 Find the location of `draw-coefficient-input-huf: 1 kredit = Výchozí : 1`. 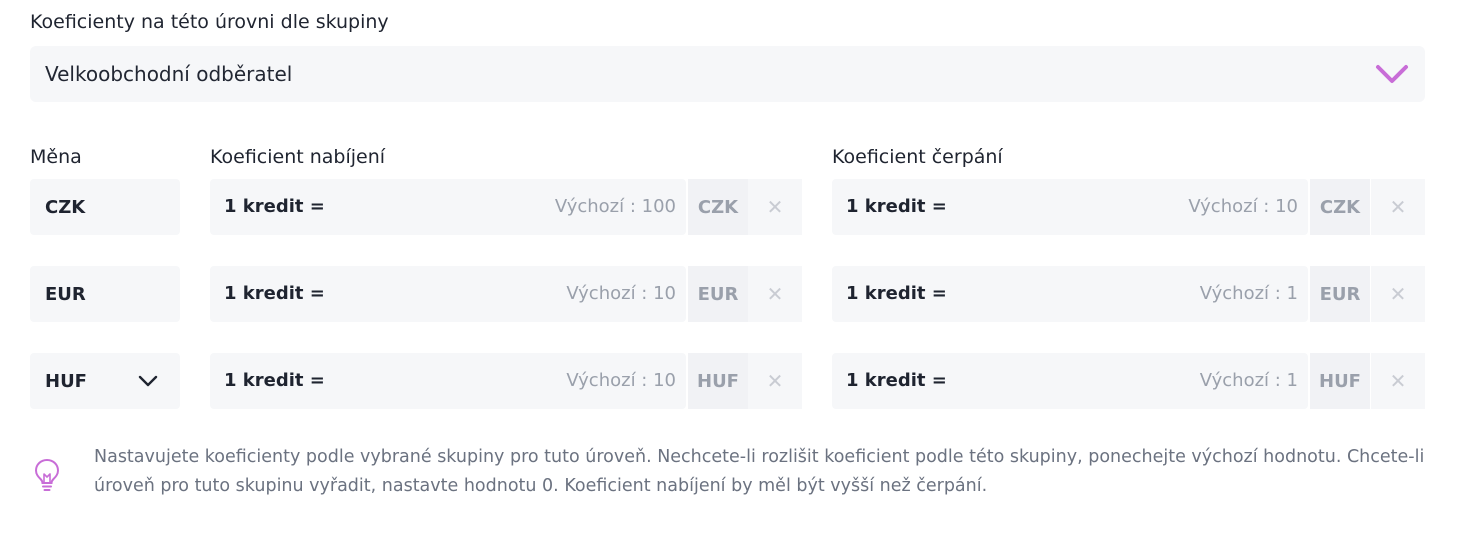

draw-coefficient-input-huf: 1 kredit = Výchozí : 1 is located at coordinates (1070, 381).